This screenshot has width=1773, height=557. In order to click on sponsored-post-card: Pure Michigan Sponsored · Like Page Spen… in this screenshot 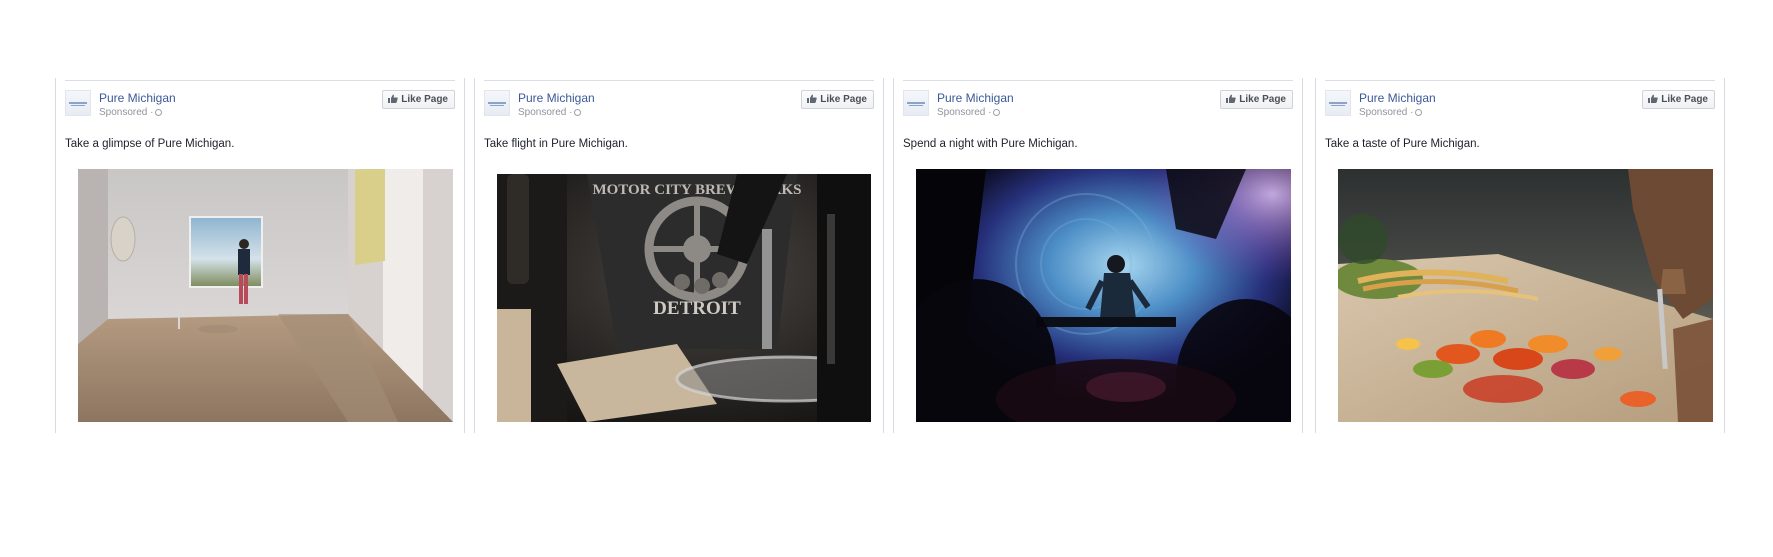, I will do `click(1098, 255)`.